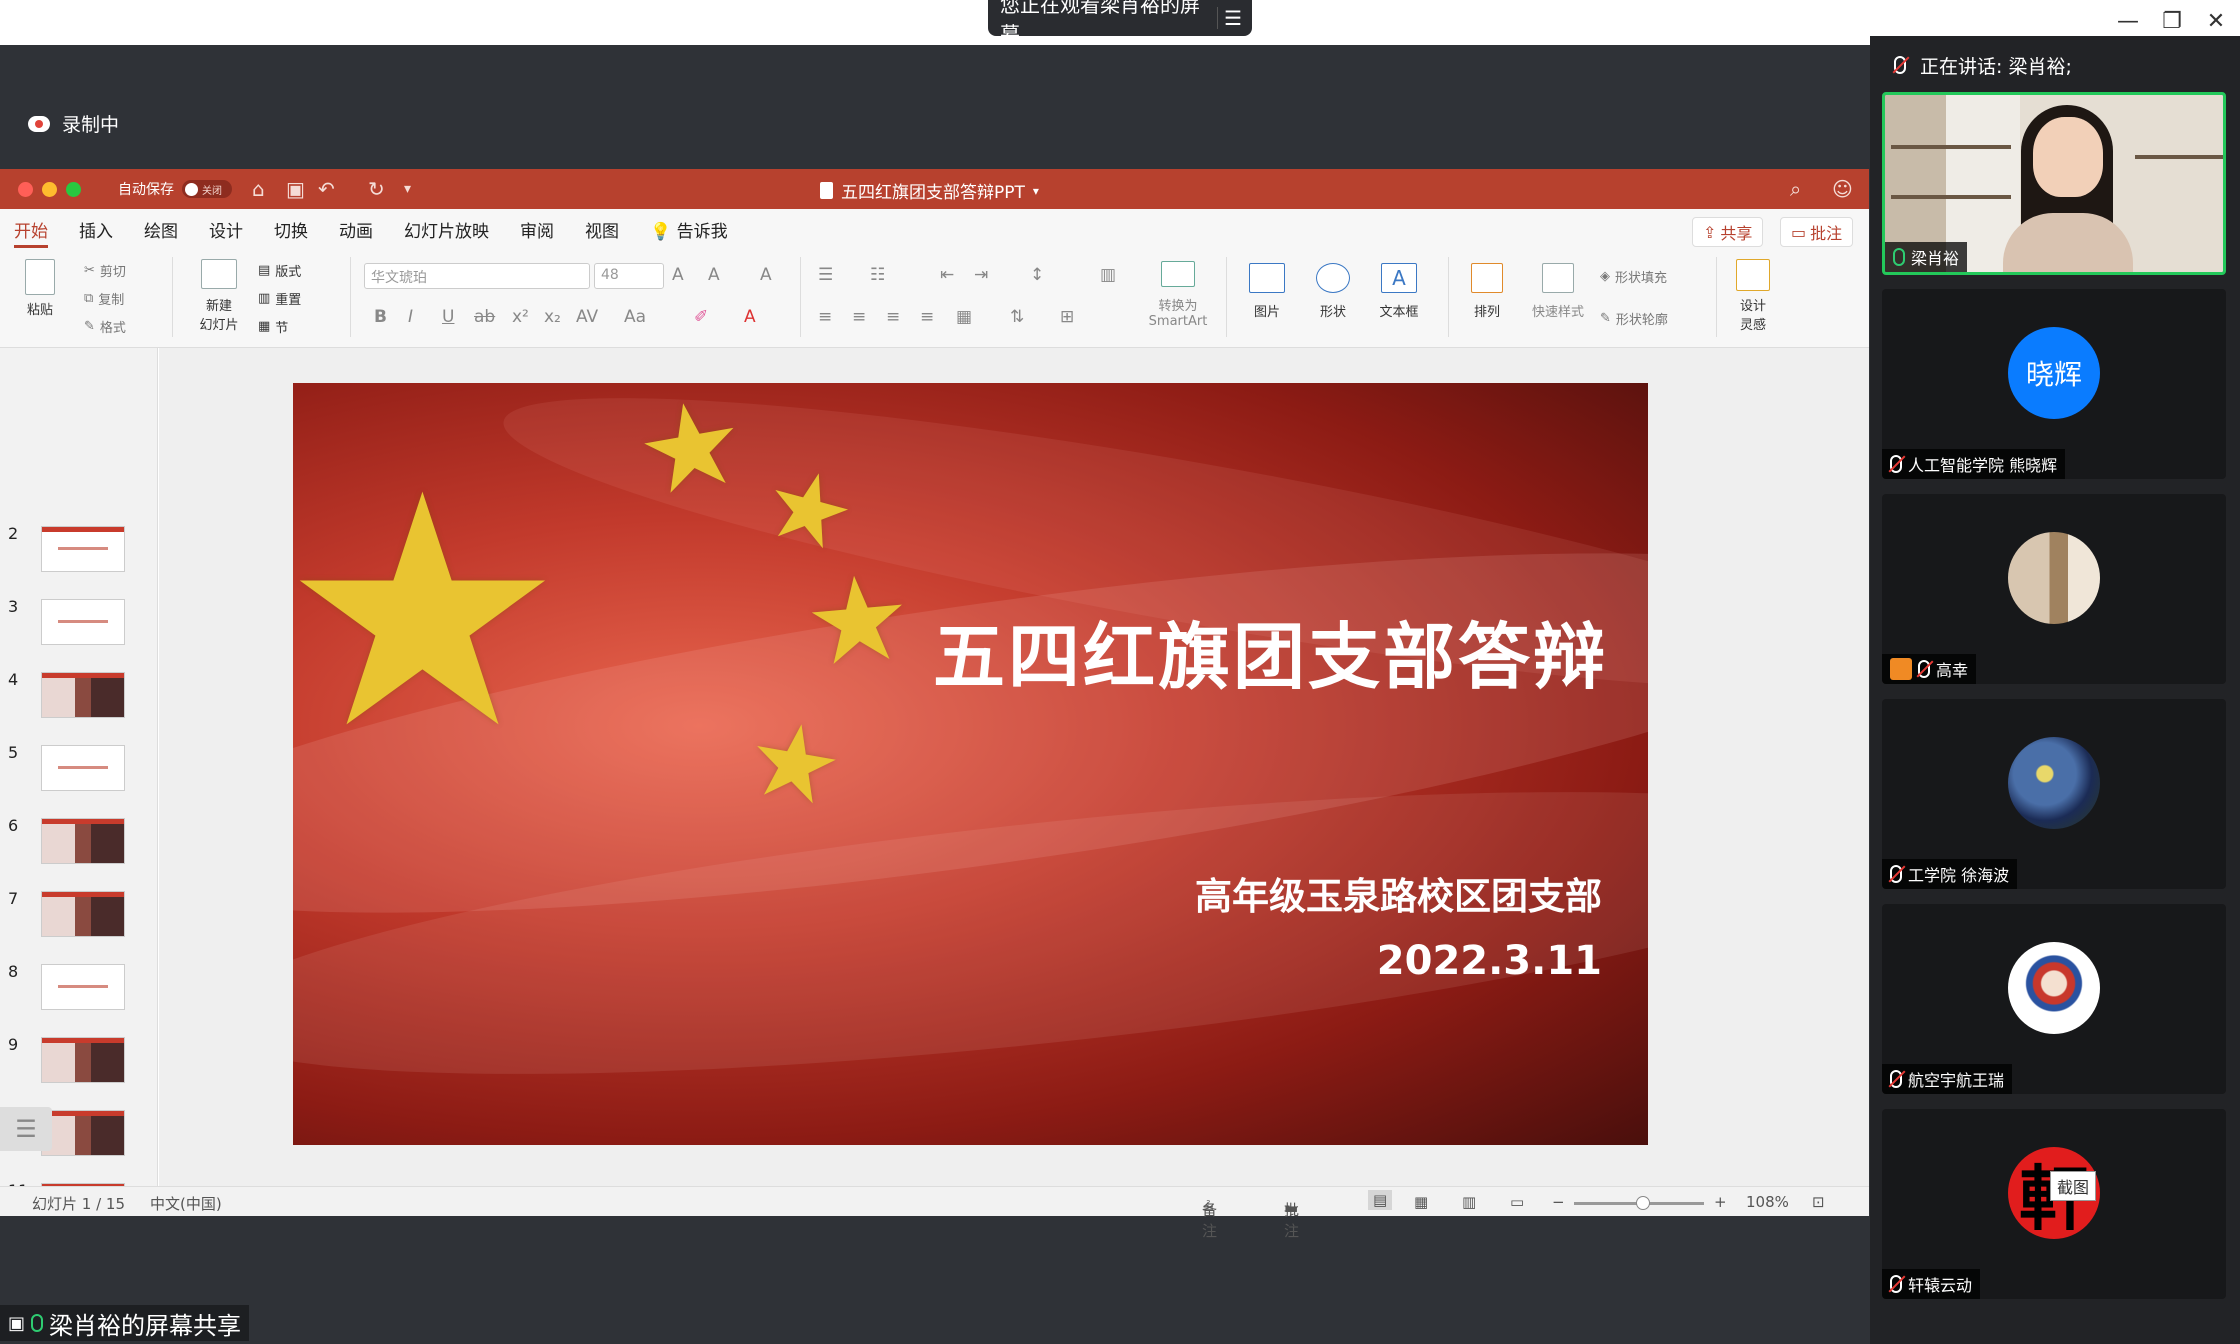 The width and height of the screenshot is (2240, 1344). Describe the element at coordinates (175, 189) in the screenshot. I see `autosave: 自动保存 关闭` at that location.